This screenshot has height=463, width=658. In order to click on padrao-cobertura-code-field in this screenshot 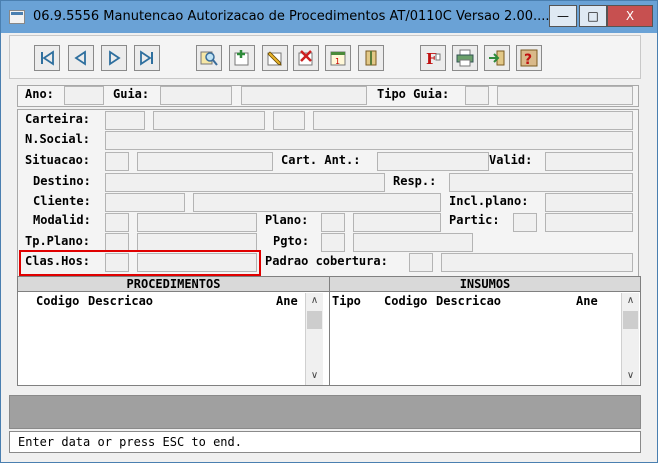, I will do `click(421, 262)`.